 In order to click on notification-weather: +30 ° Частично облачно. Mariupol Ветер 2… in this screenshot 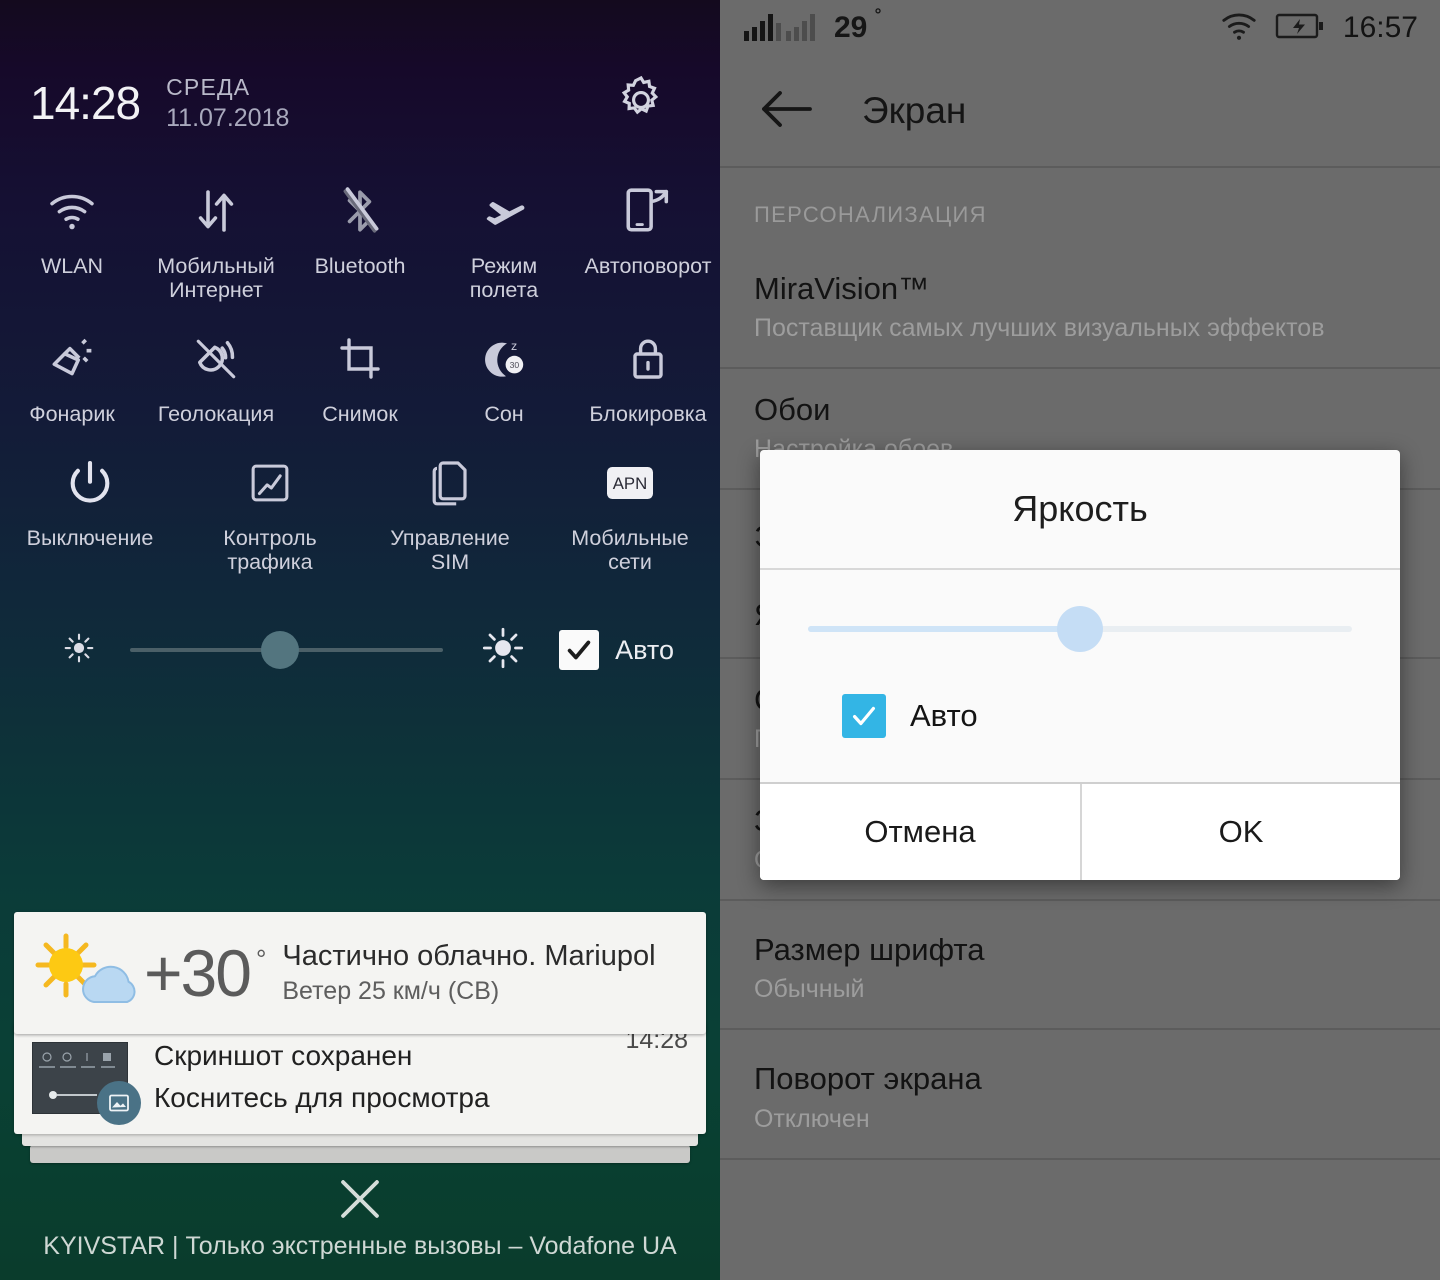, I will do `click(360, 973)`.